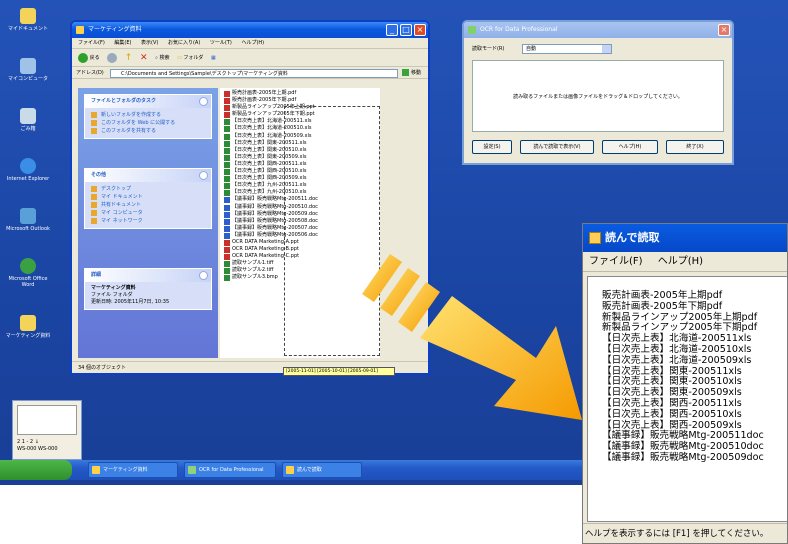 Image resolution: width=788 pixels, height=544 pixels. I want to click on forward-button, so click(112, 58).